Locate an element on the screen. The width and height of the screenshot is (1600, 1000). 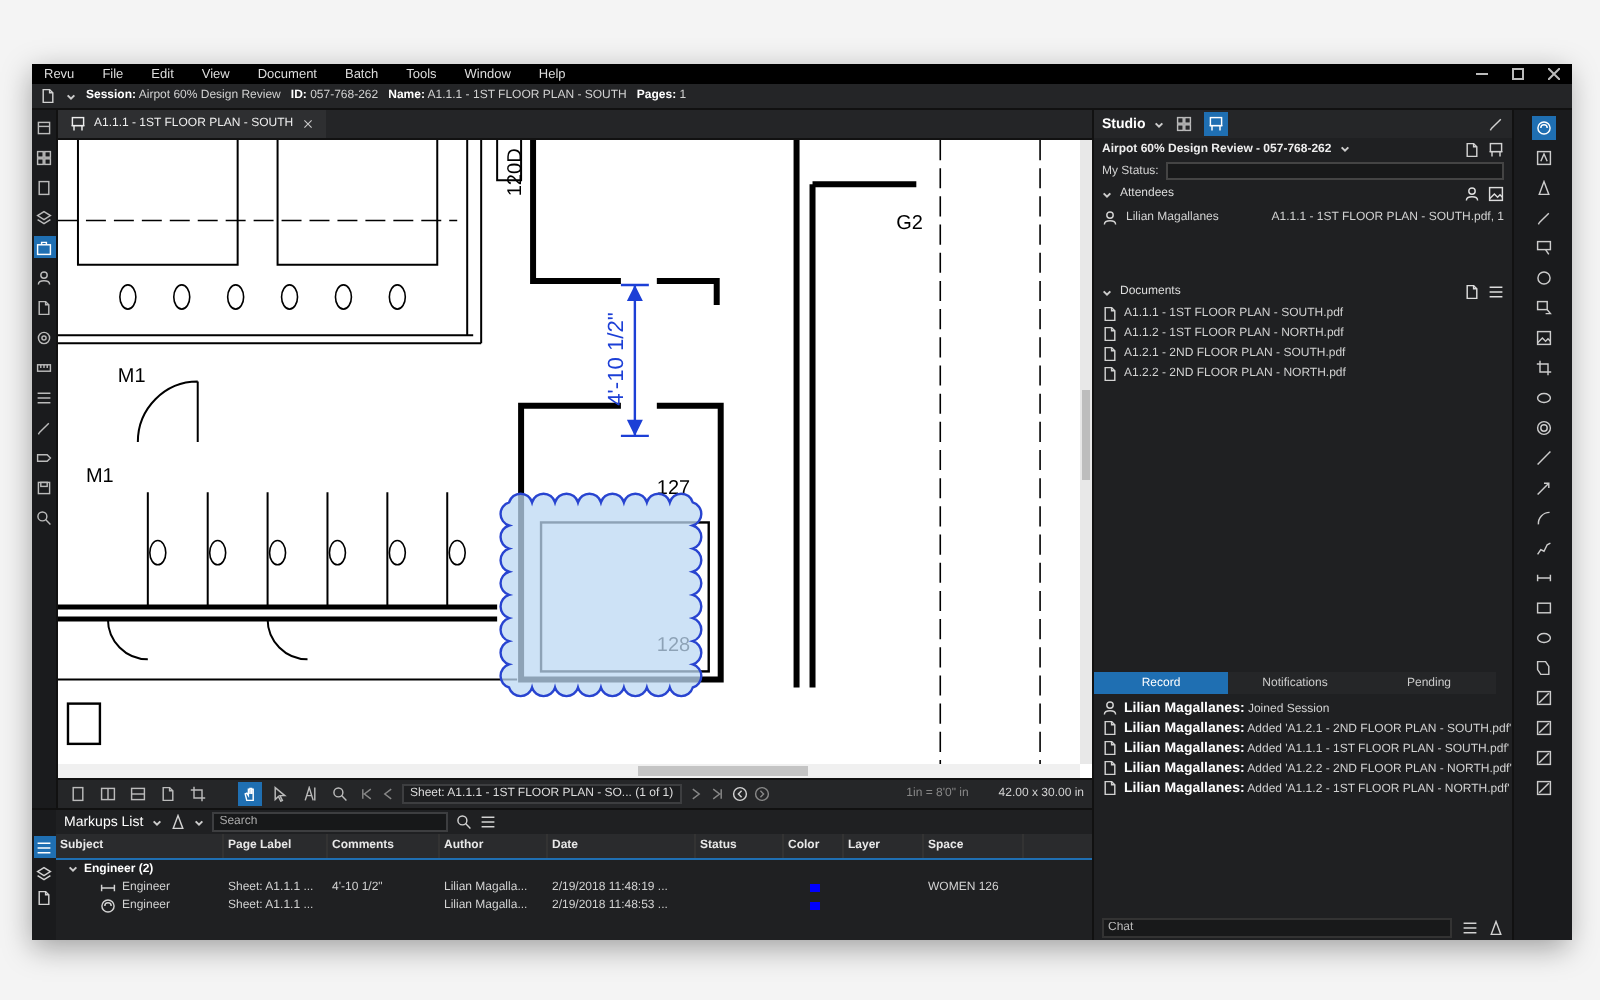
callout-icon is located at coordinates (1543, 248).